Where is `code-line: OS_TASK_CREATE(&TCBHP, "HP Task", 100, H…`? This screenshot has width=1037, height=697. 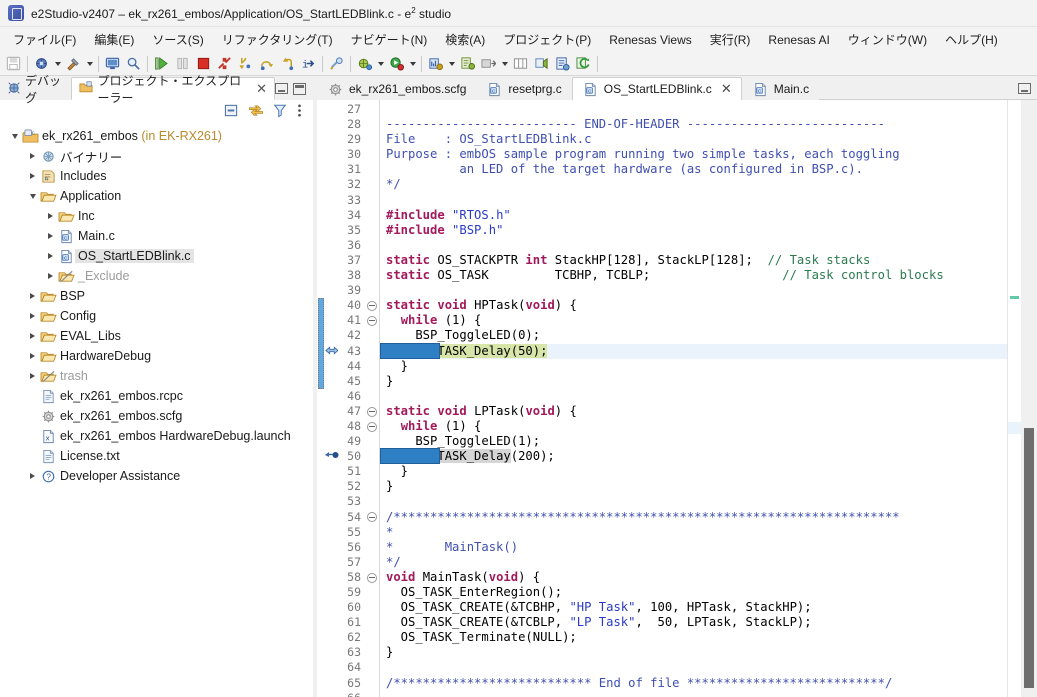
code-line: OS_TASK_CREATE(&TCBHP, "HP Task", 100, H… is located at coordinates (696, 607).